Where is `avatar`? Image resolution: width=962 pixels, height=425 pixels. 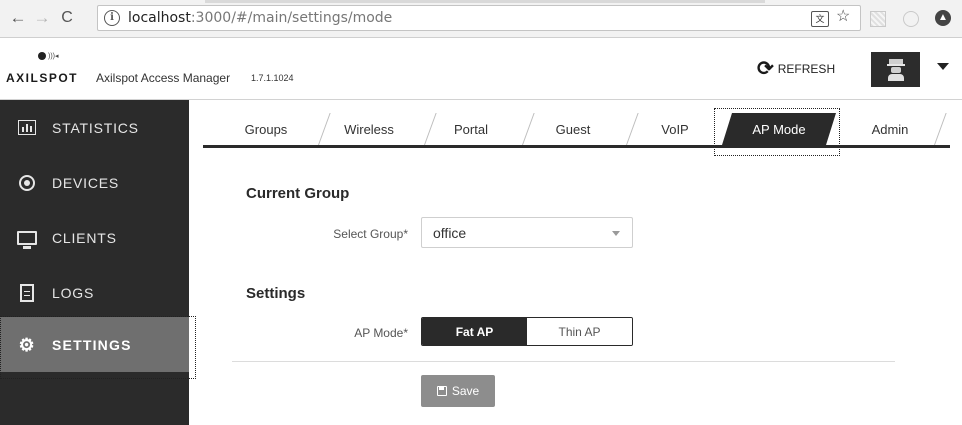 avatar is located at coordinates (895, 69).